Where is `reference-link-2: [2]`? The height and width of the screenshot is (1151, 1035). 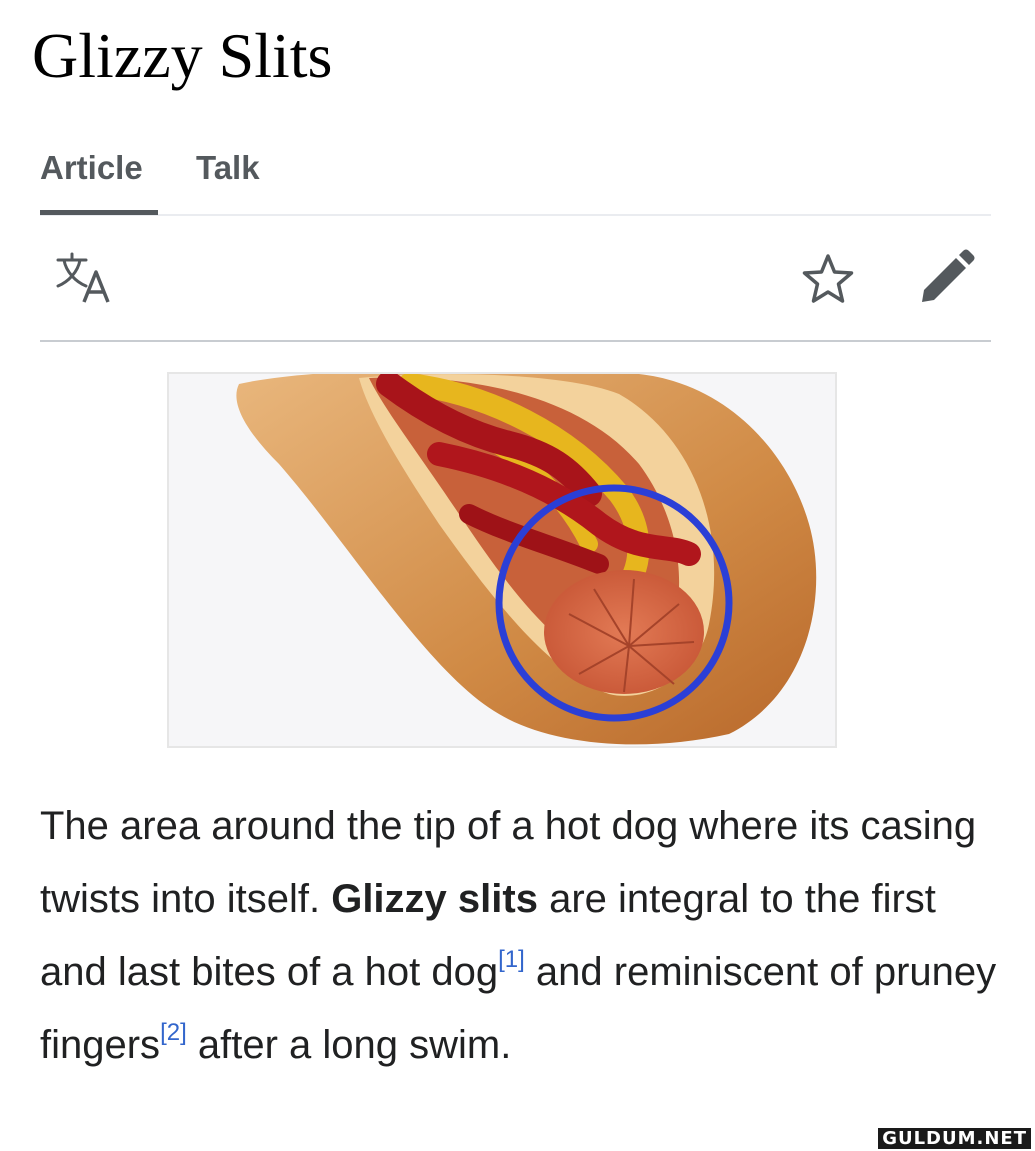
reference-link-2: [2] is located at coordinates (173, 1032).